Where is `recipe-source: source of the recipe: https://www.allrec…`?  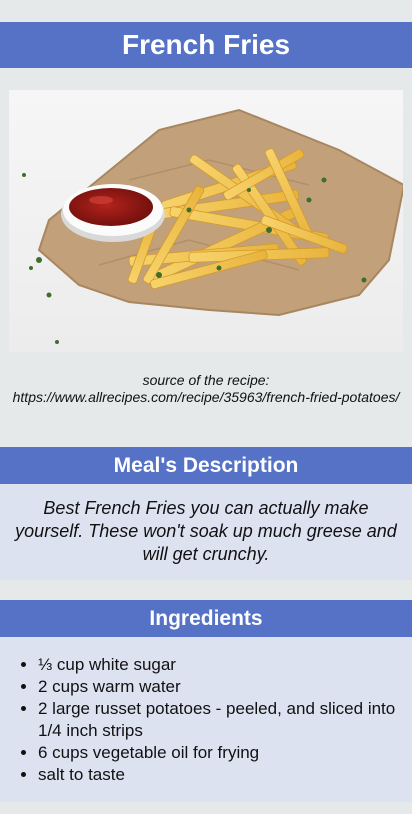
recipe-source: source of the recipe: https://www.allrec… is located at coordinates (206, 389).